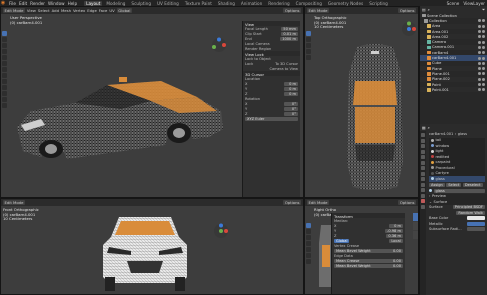  What do you see at coordinates (423, 201) in the screenshot?
I see `material-tab-icon` at bounding box center [423, 201].